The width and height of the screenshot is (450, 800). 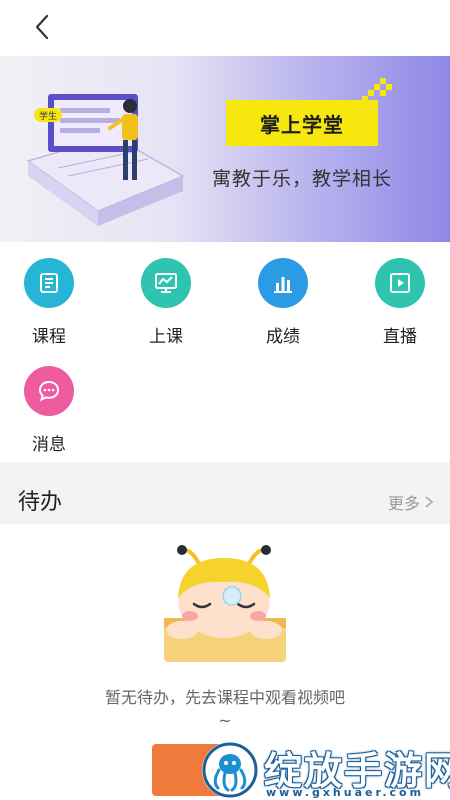 I want to click on play-video-icon, so click(x=400, y=283).